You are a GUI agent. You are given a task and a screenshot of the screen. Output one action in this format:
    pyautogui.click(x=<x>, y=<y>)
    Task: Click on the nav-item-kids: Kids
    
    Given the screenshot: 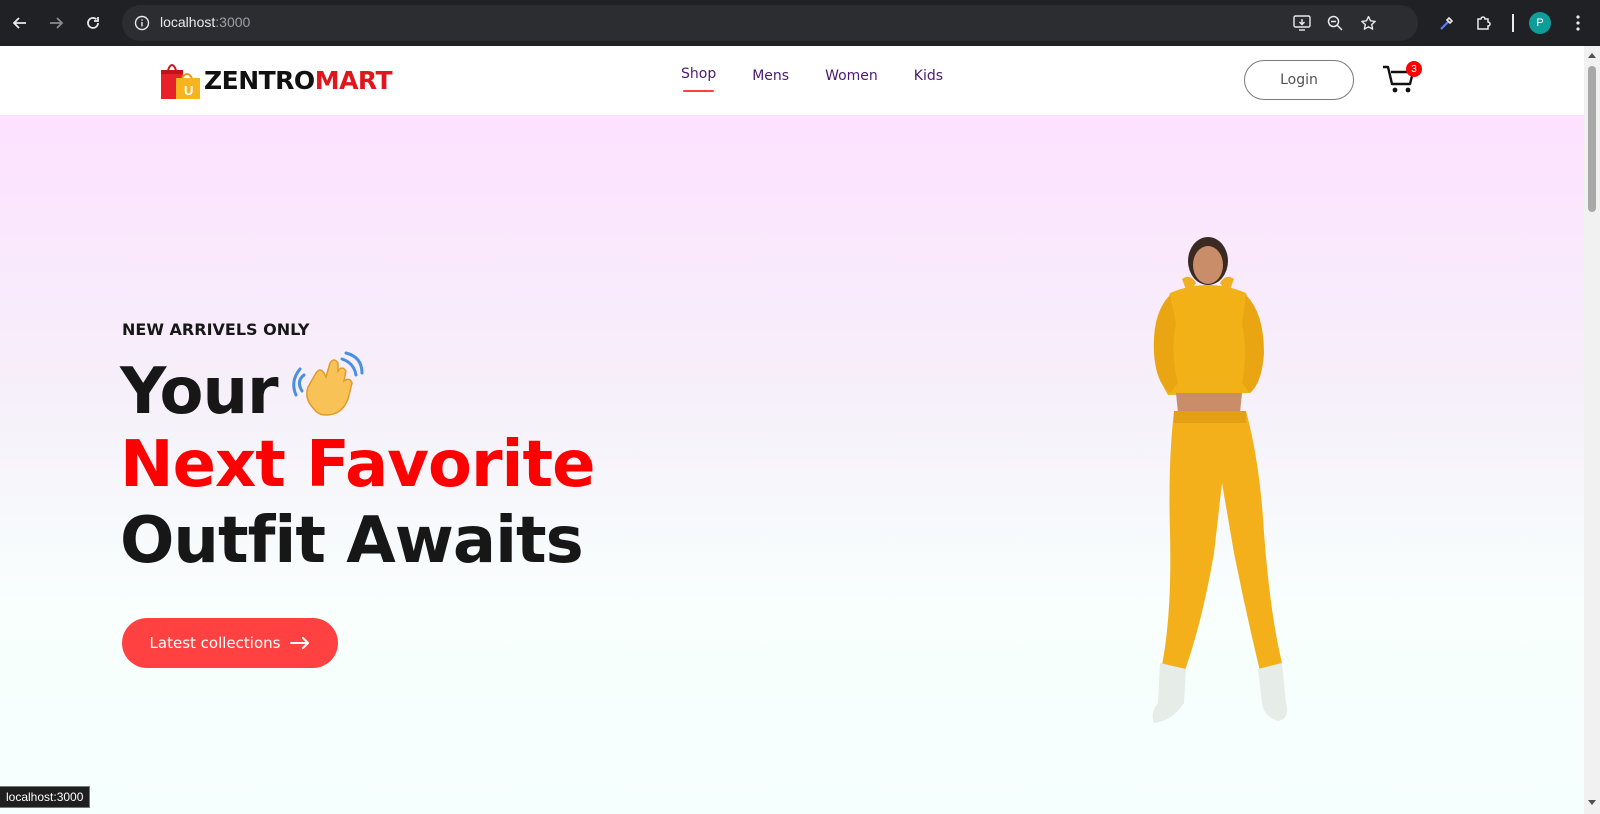 What is the action you would take?
    pyautogui.click(x=928, y=76)
    